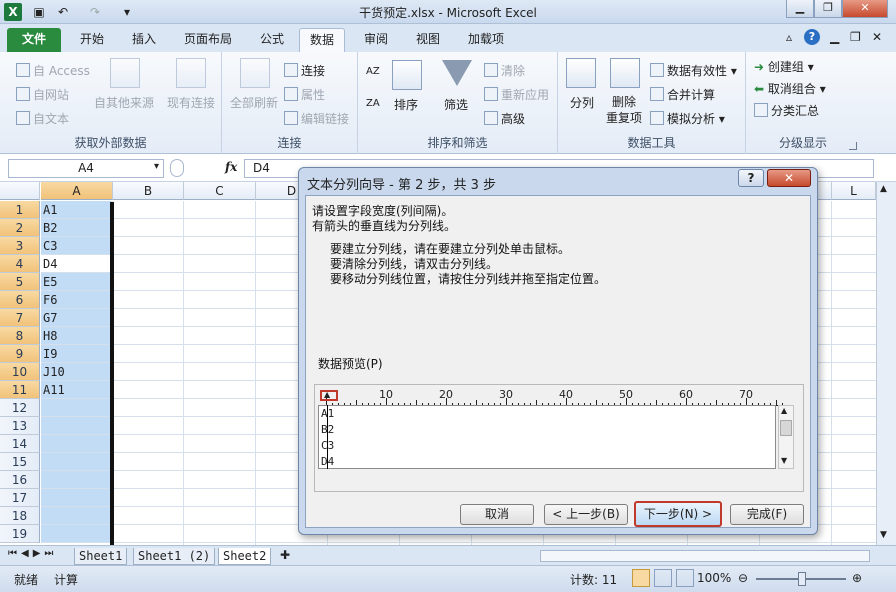  What do you see at coordinates (685, 578) in the screenshot?
I see `page-break-view-icon` at bounding box center [685, 578].